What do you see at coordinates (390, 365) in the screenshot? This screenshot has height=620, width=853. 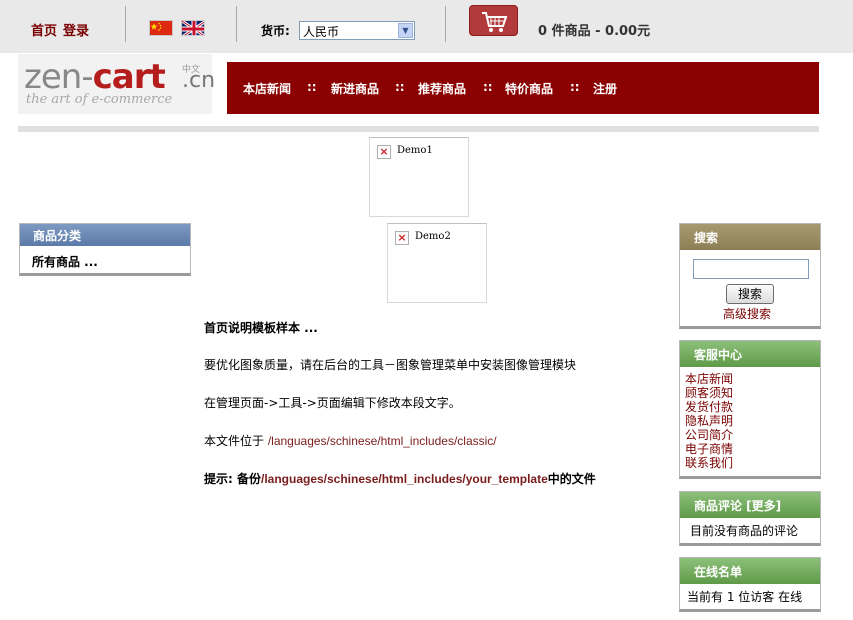 I see `content-text: 要优化图象质量，请在后台的工具－图象管理菜单中安装图像管理模块` at bounding box center [390, 365].